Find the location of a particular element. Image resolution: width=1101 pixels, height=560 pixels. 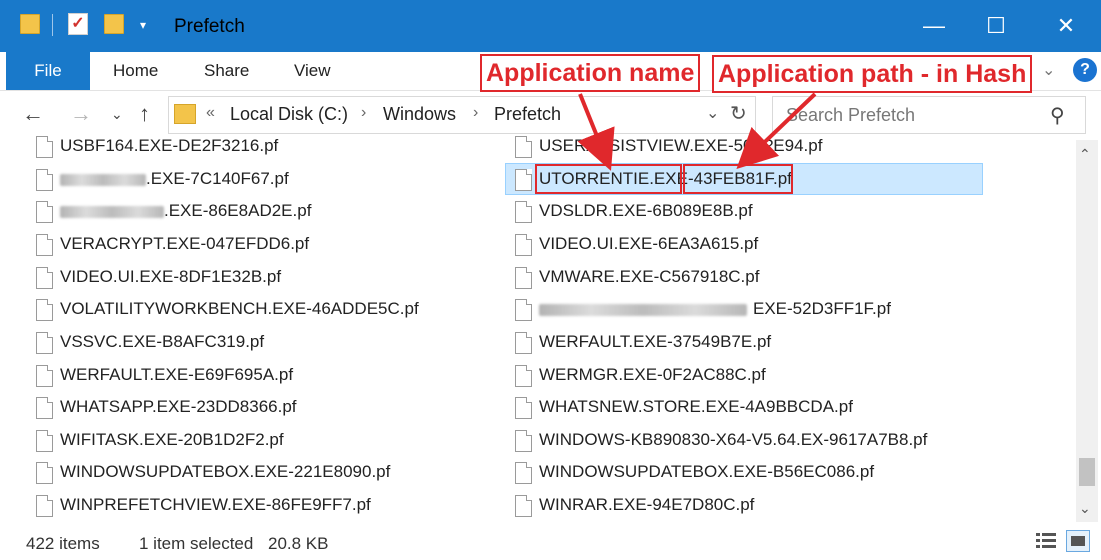

arrow-to-app-name is located at coordinates (596, 132).